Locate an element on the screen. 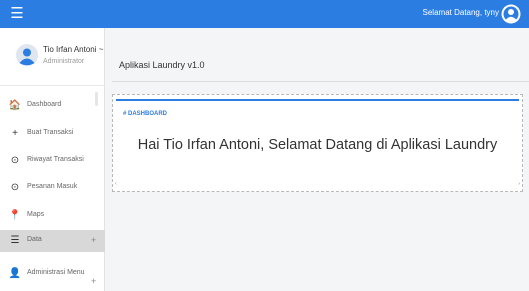 Image resolution: width=529 pixels, height=291 pixels. plus-icon: + is located at coordinates (15, 133).